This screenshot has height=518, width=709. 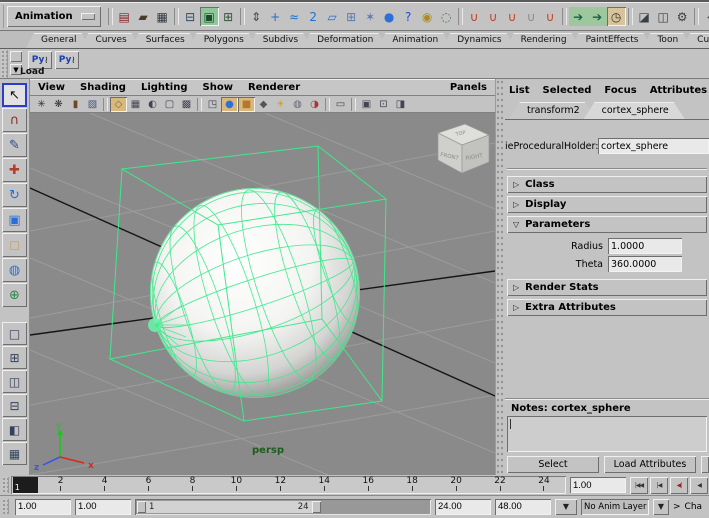 What do you see at coordinates (141, 506) in the screenshot?
I see `range-start-handle` at bounding box center [141, 506].